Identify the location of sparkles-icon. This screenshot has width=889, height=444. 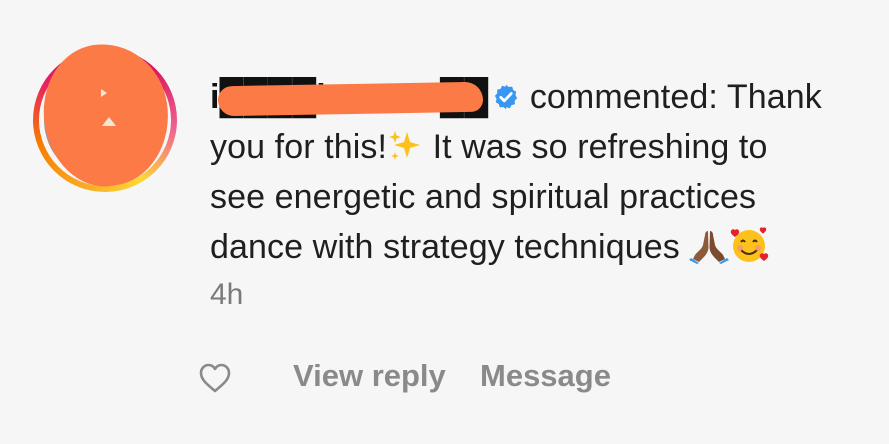
(405, 145).